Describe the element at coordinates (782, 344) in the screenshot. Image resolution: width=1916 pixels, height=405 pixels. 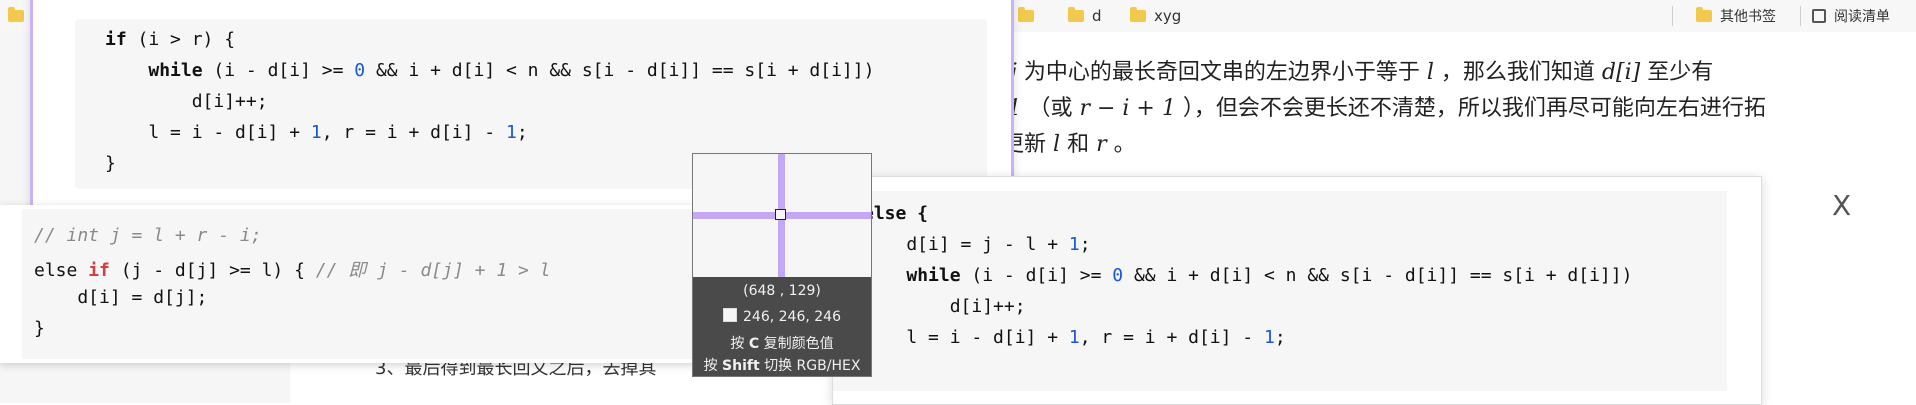
I see `copy-hint: 按 C 复制颜色值` at that location.